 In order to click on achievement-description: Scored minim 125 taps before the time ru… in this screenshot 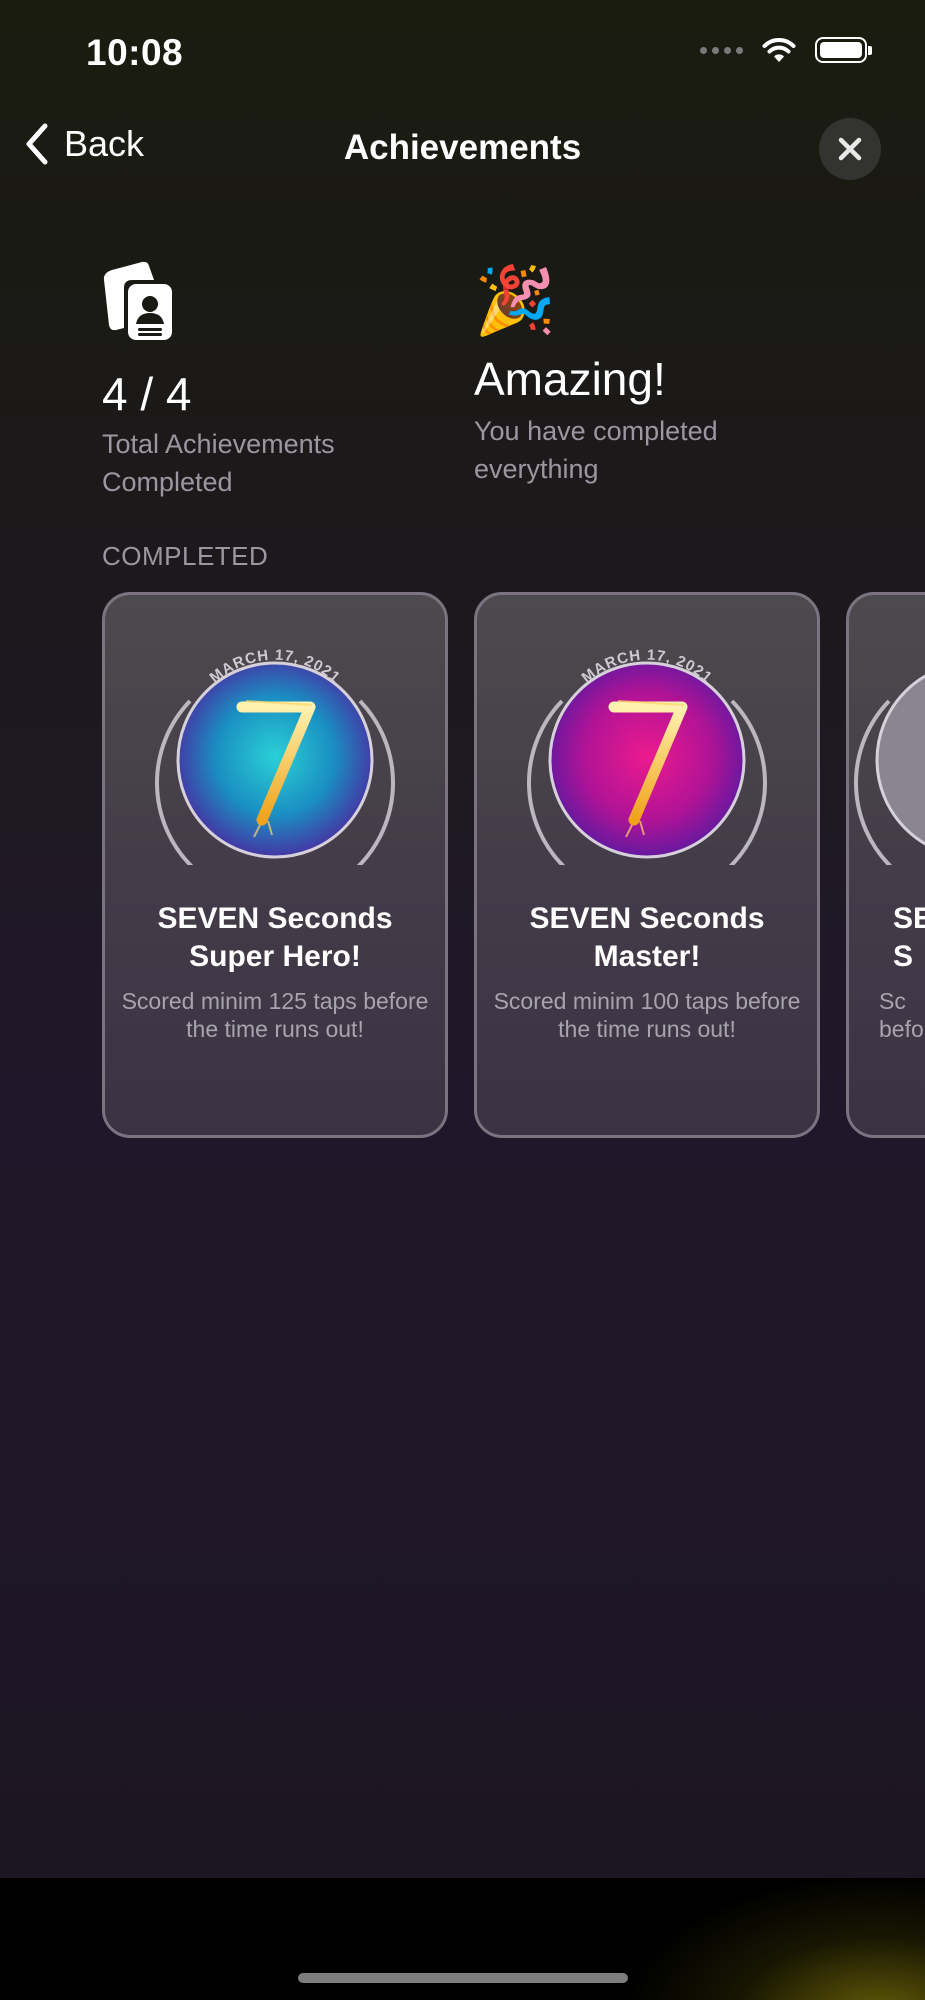, I will do `click(275, 1015)`.